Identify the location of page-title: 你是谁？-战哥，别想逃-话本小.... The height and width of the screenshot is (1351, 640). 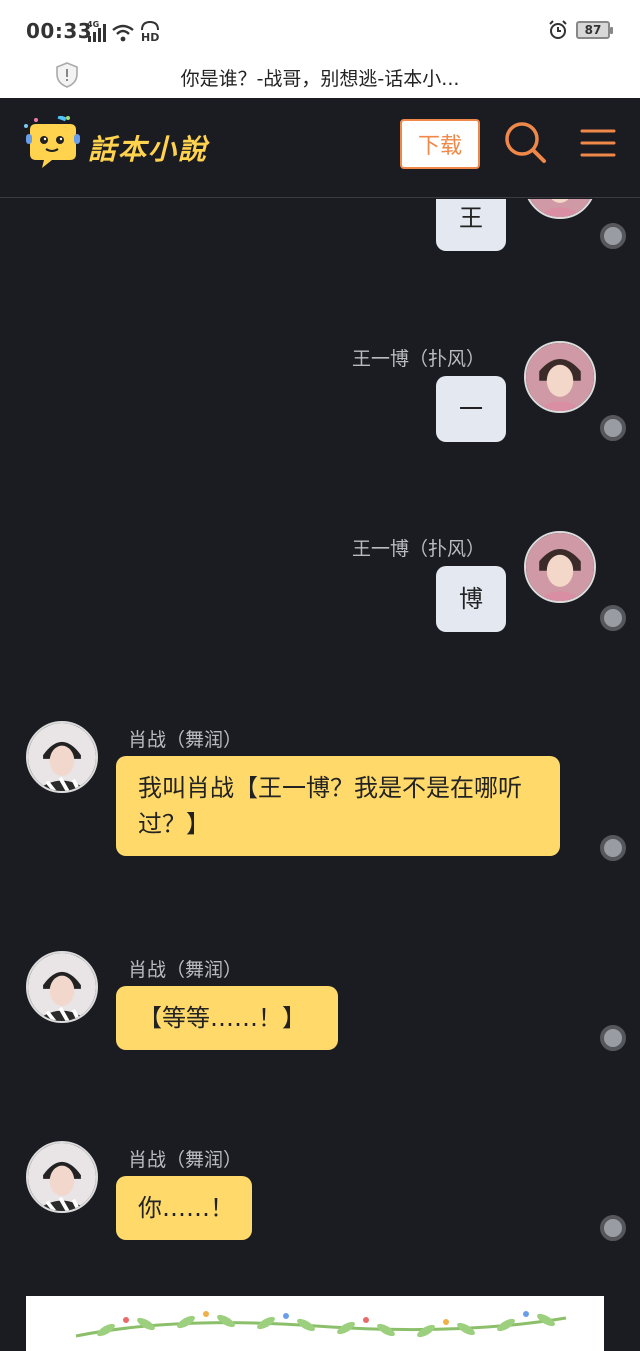
(320, 79).